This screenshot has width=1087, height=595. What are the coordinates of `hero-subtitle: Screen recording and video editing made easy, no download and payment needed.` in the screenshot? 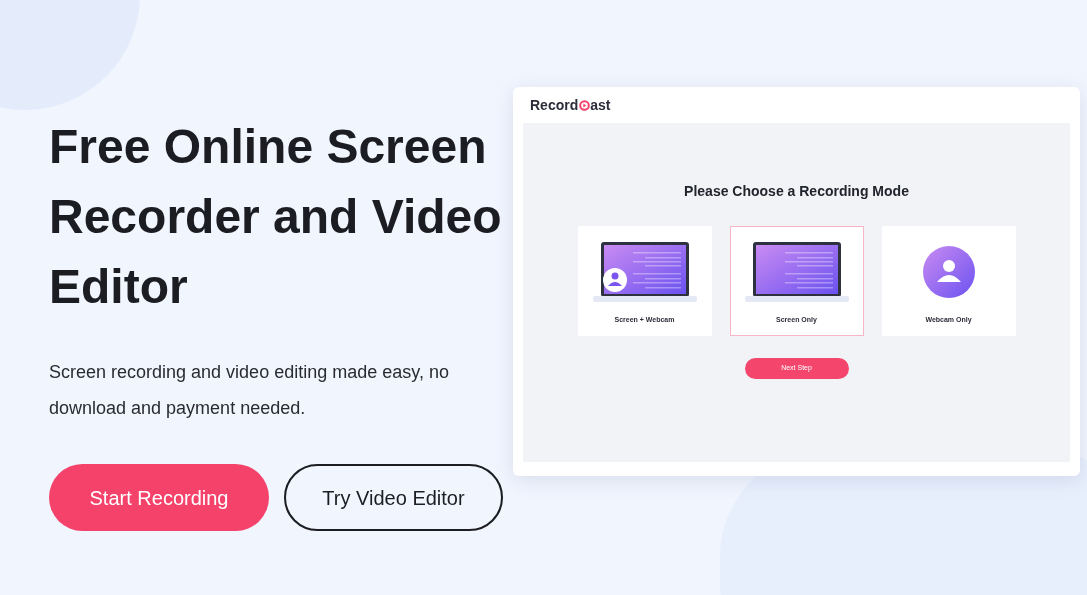 It's located at (249, 390).